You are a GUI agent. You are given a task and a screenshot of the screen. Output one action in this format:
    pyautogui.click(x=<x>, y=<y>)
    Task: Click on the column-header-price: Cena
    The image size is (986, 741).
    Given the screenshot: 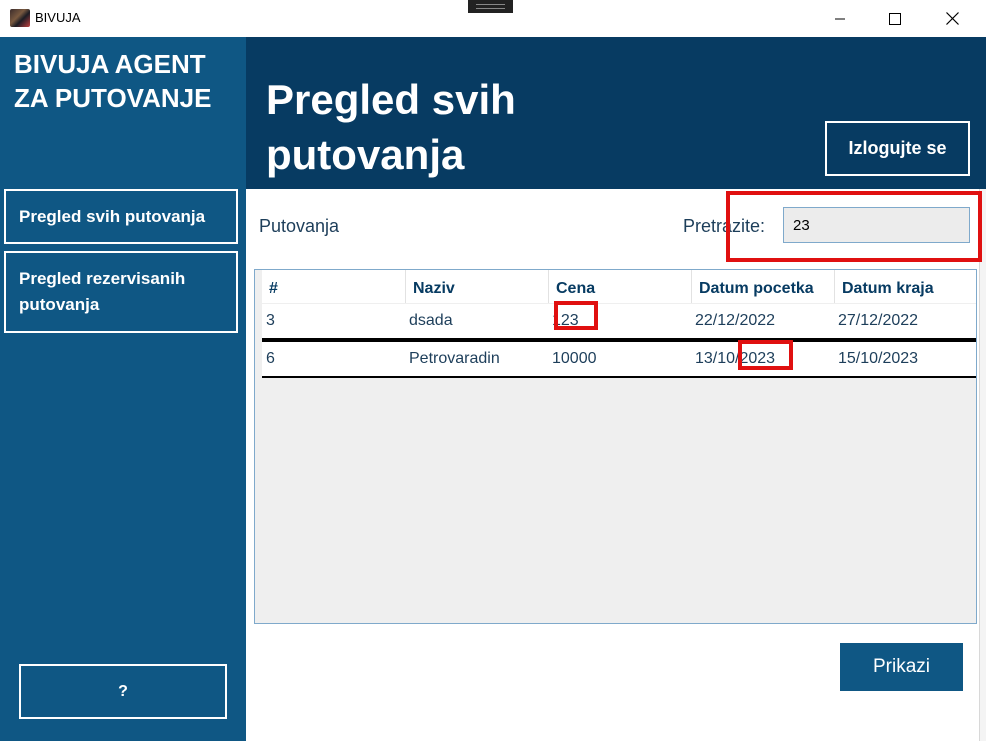 What is the action you would take?
    pyautogui.click(x=619, y=286)
    